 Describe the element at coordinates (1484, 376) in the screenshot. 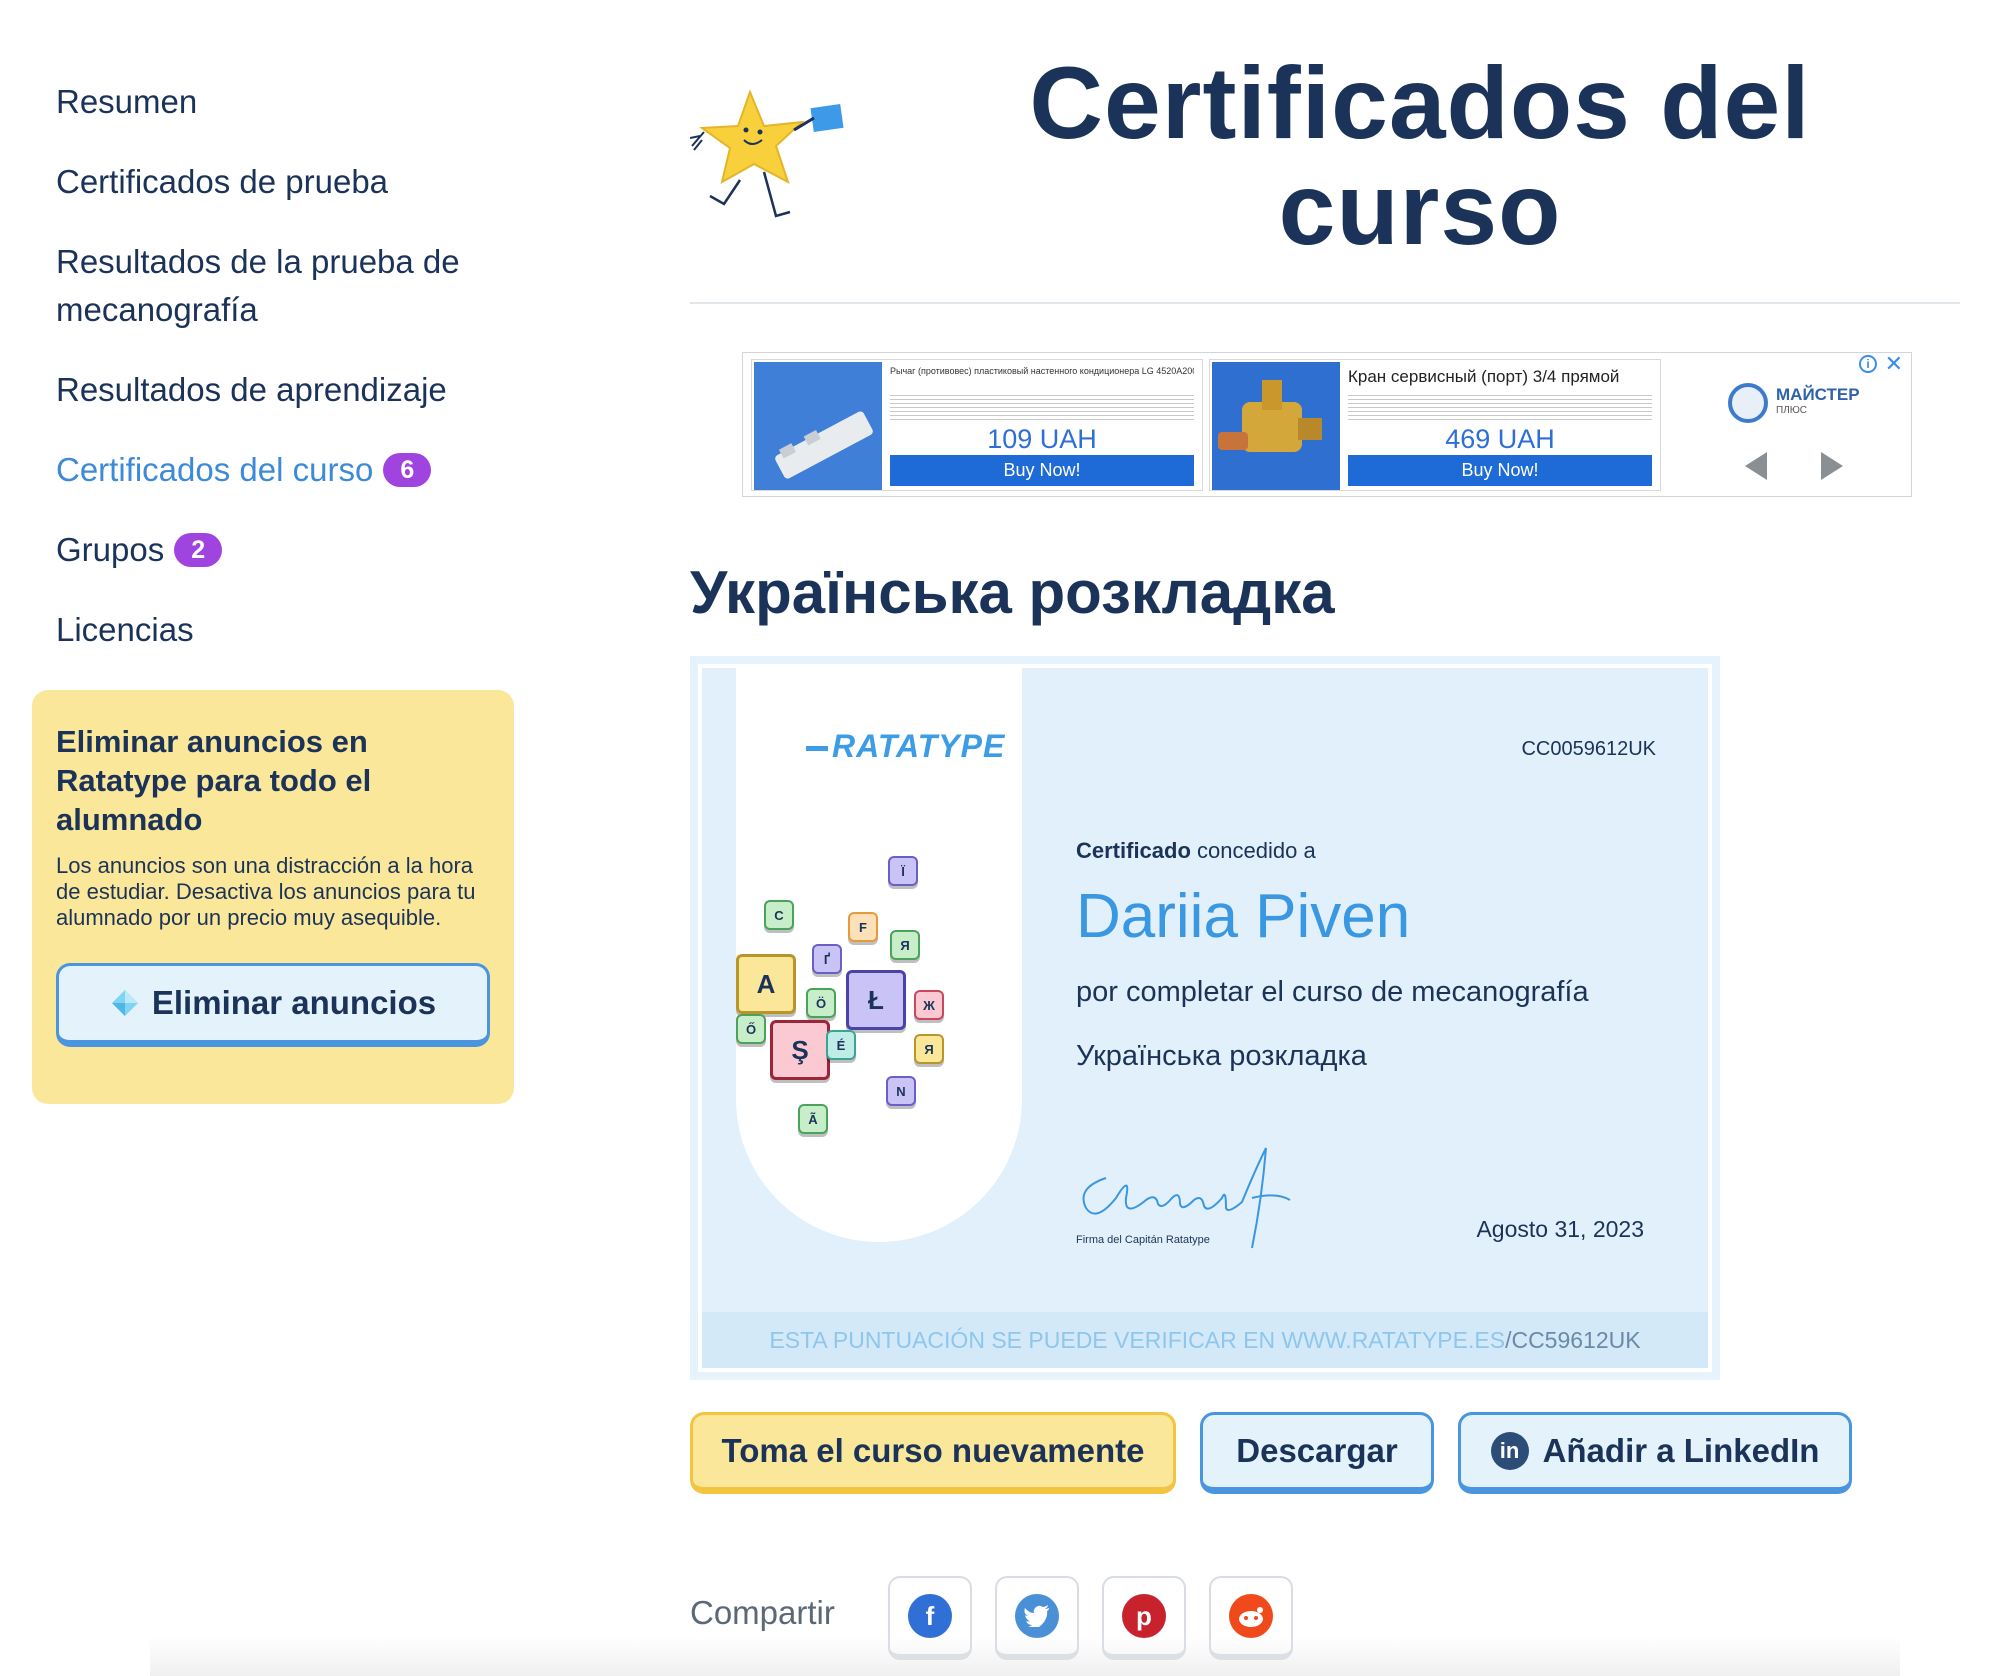

I see `ad-description: Кран сервисный (порт) 3/4 прямой` at that location.